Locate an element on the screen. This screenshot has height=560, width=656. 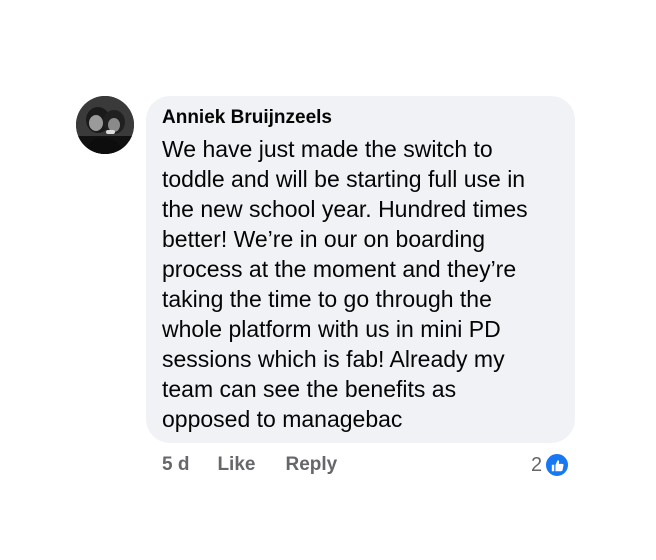
comment-timestamp: 5 d is located at coordinates (175, 465).